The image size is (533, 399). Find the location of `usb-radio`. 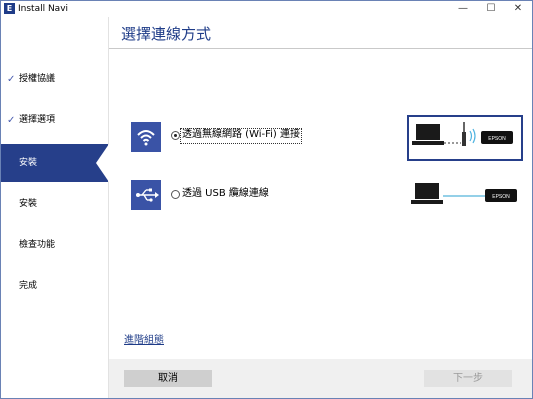

usb-radio is located at coordinates (175, 194).